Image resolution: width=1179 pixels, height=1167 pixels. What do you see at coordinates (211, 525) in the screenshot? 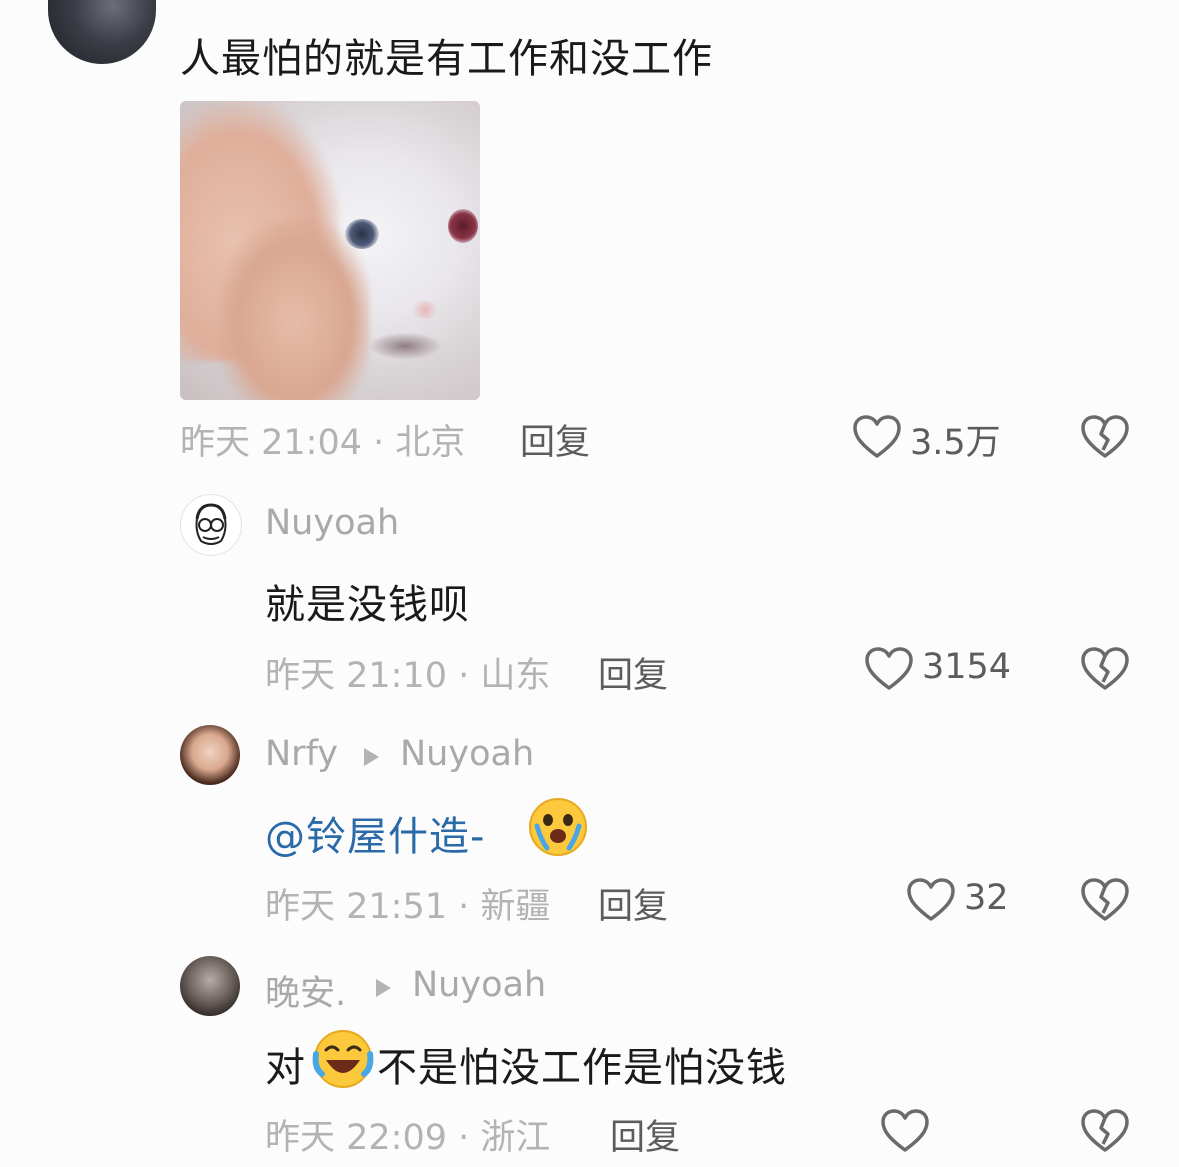
I see `nuyoah-avatar` at bounding box center [211, 525].